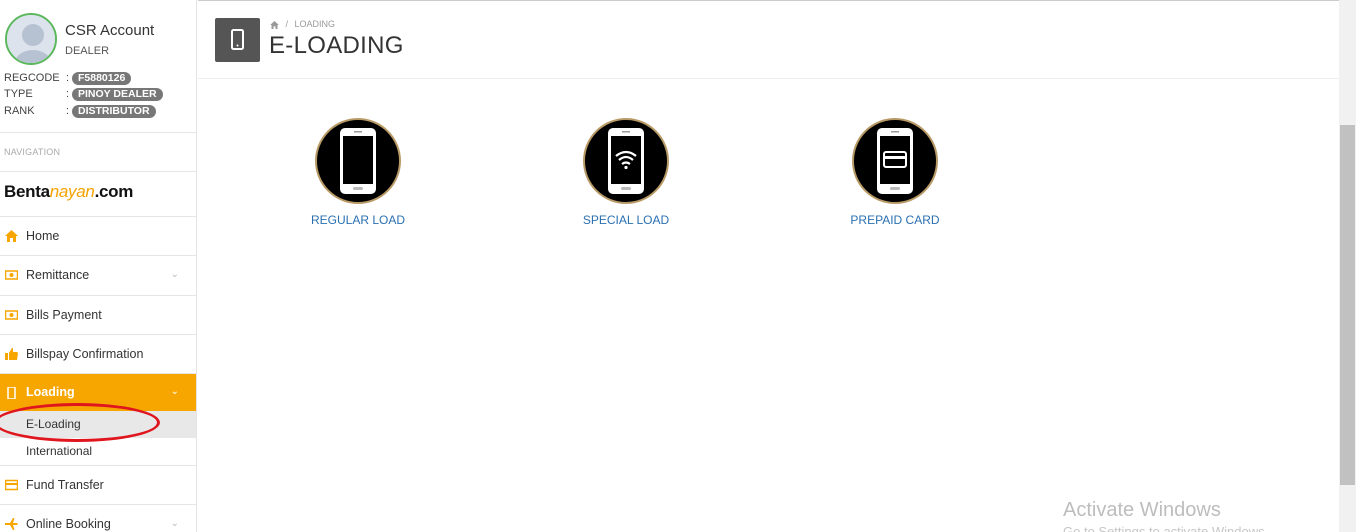 This screenshot has height=532, width=1356. I want to click on activate-windows-subtext: Go to Settings to activate Windows., so click(1166, 528).